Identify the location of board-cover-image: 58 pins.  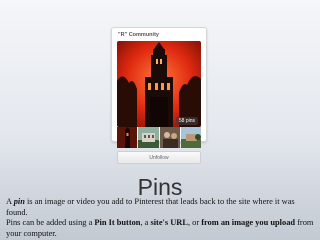
(159, 84).